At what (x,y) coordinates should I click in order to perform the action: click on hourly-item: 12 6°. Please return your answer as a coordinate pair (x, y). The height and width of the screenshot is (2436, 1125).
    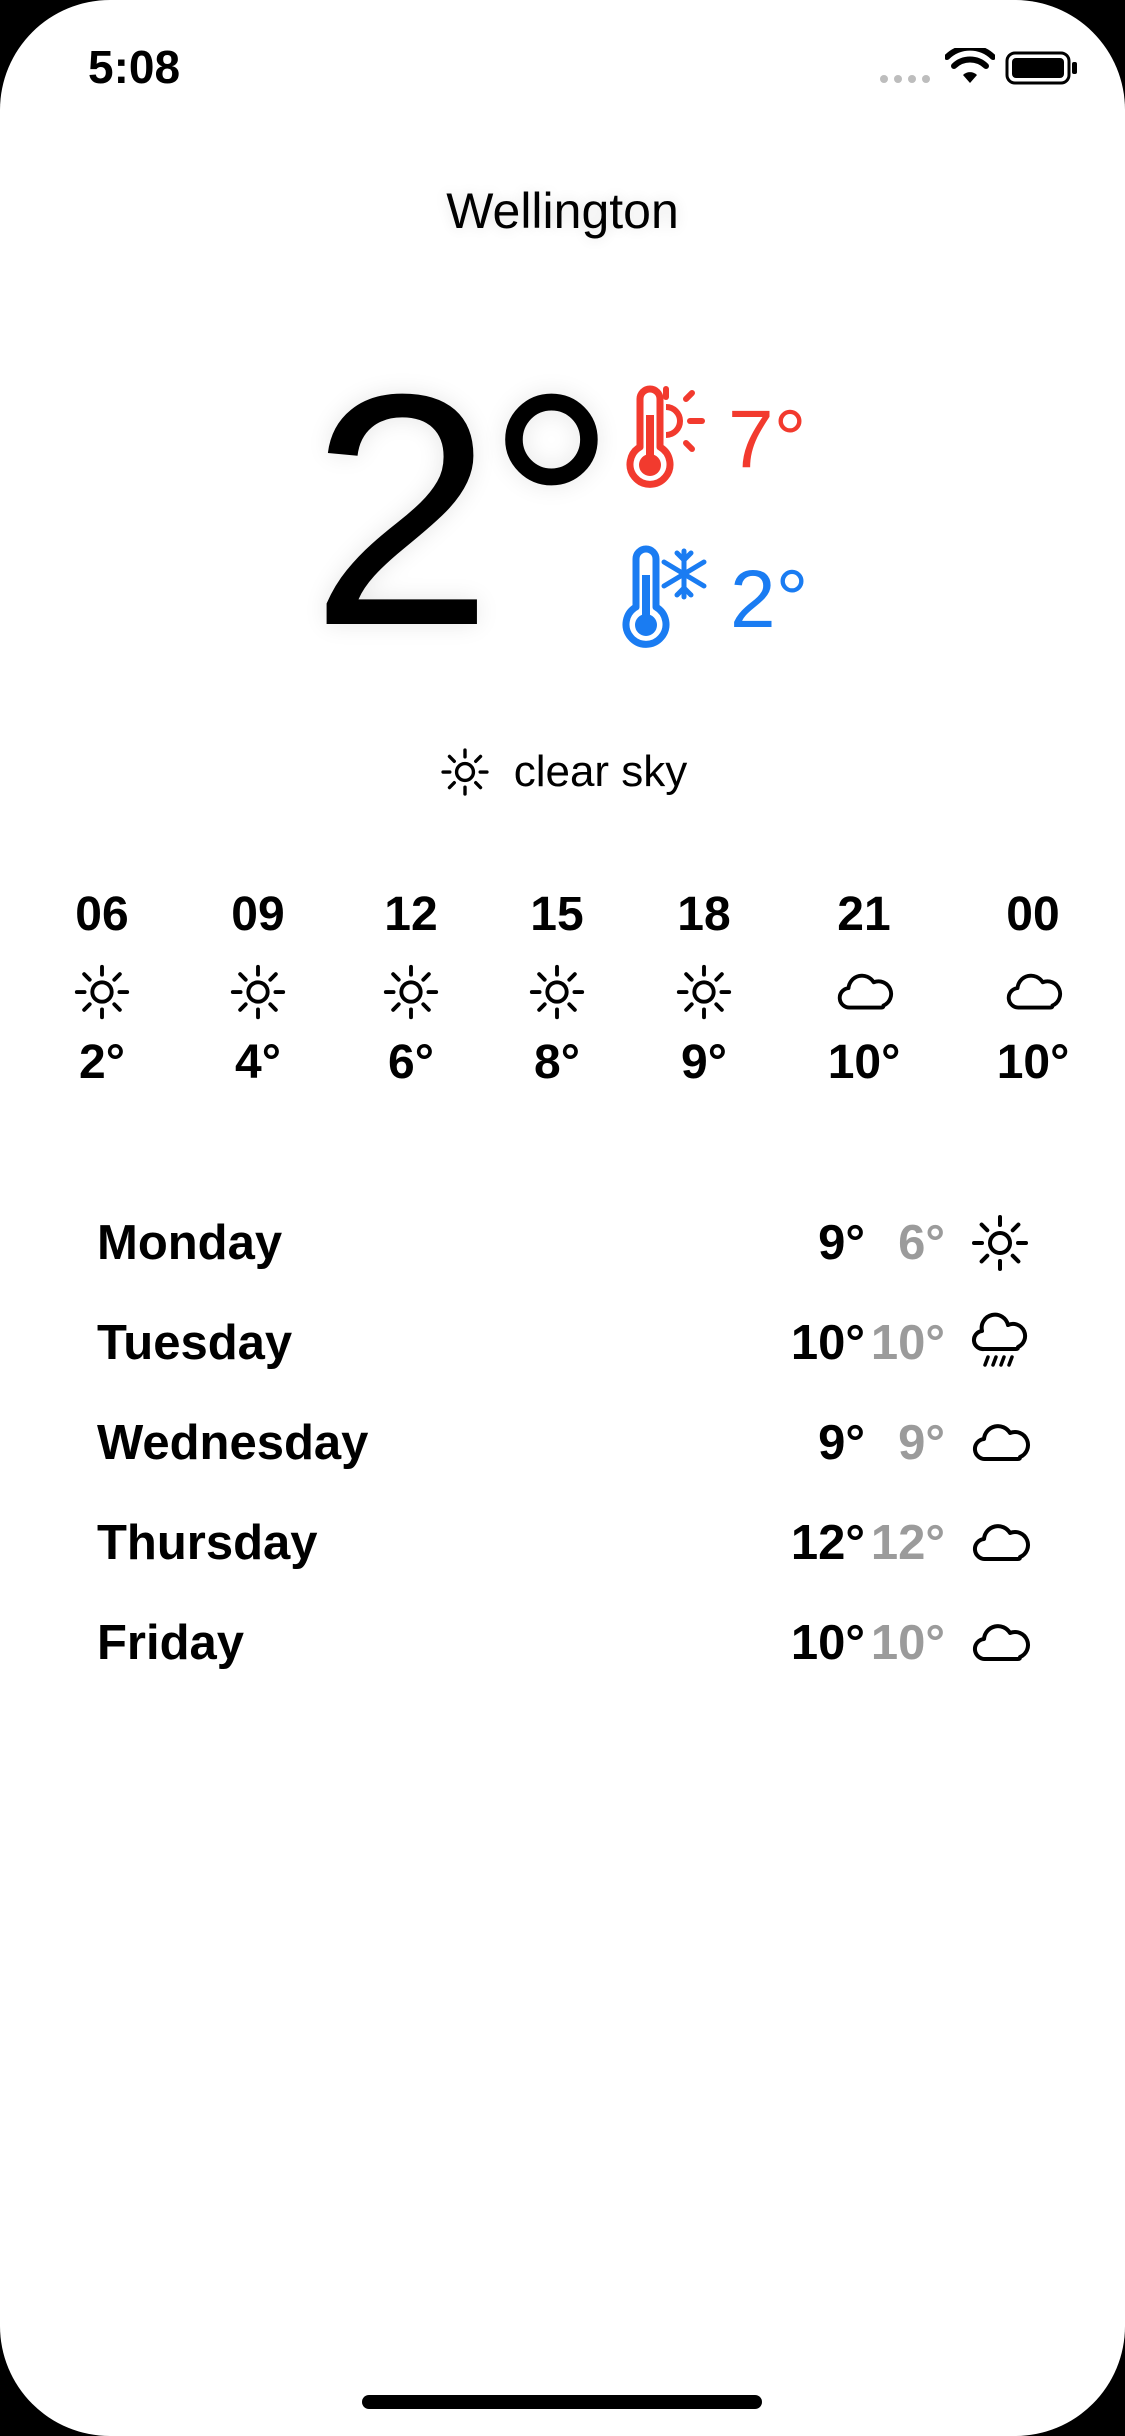
    Looking at the image, I should click on (411, 989).